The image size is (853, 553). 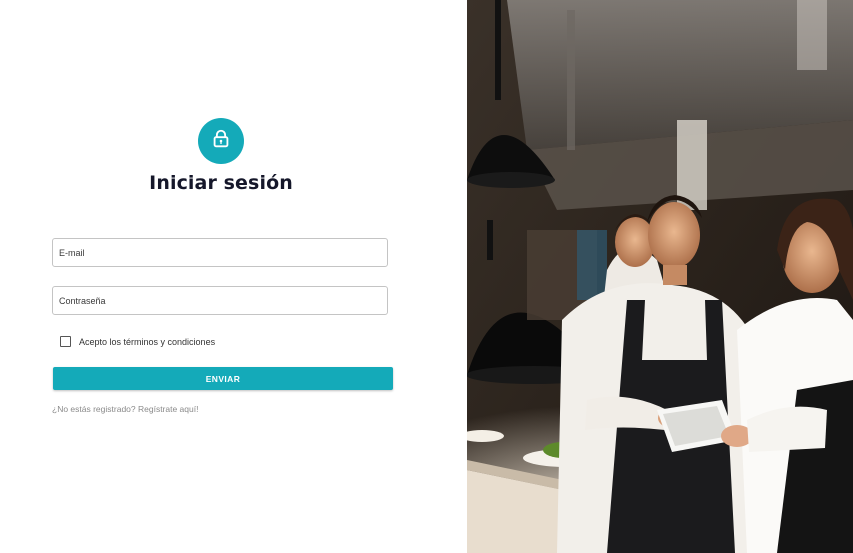 I want to click on email-field, so click(x=220, y=252).